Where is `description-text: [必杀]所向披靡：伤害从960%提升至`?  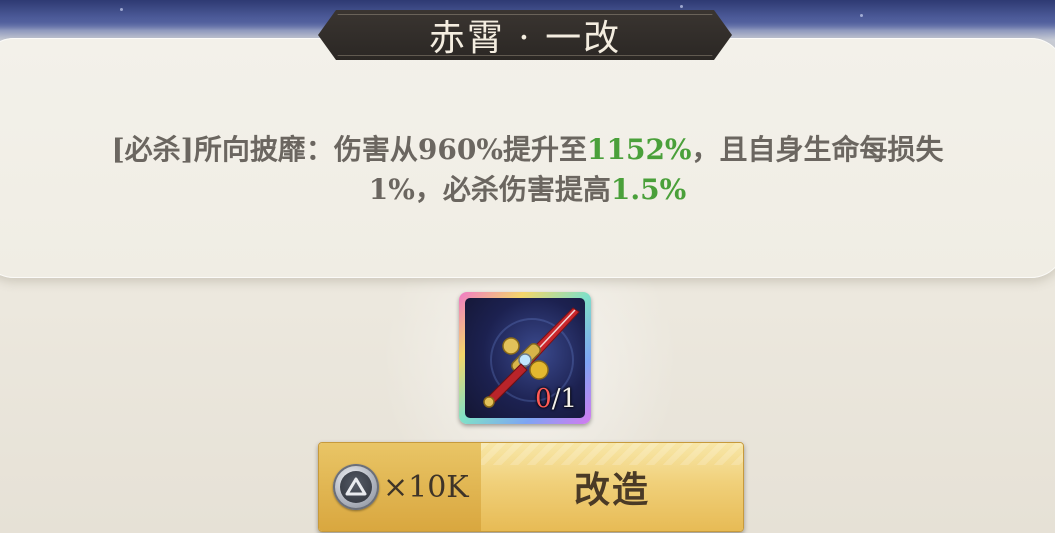 description-text: [必杀]所向披靡：伤害从960%提升至 is located at coordinates (349, 149).